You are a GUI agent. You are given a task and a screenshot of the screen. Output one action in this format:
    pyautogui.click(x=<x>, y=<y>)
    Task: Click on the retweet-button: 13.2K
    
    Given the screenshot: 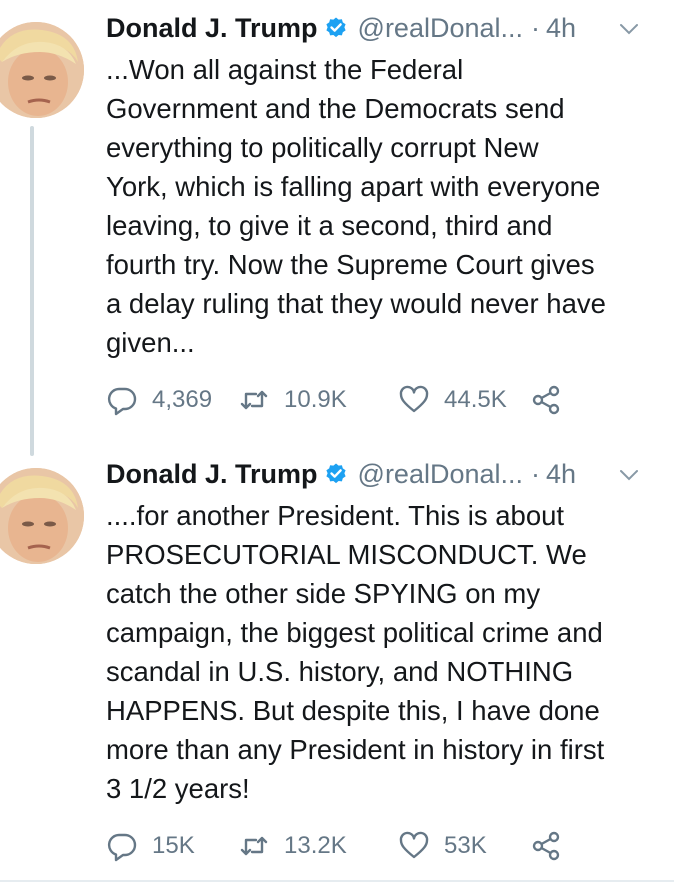 What is the action you would take?
    pyautogui.click(x=318, y=846)
    